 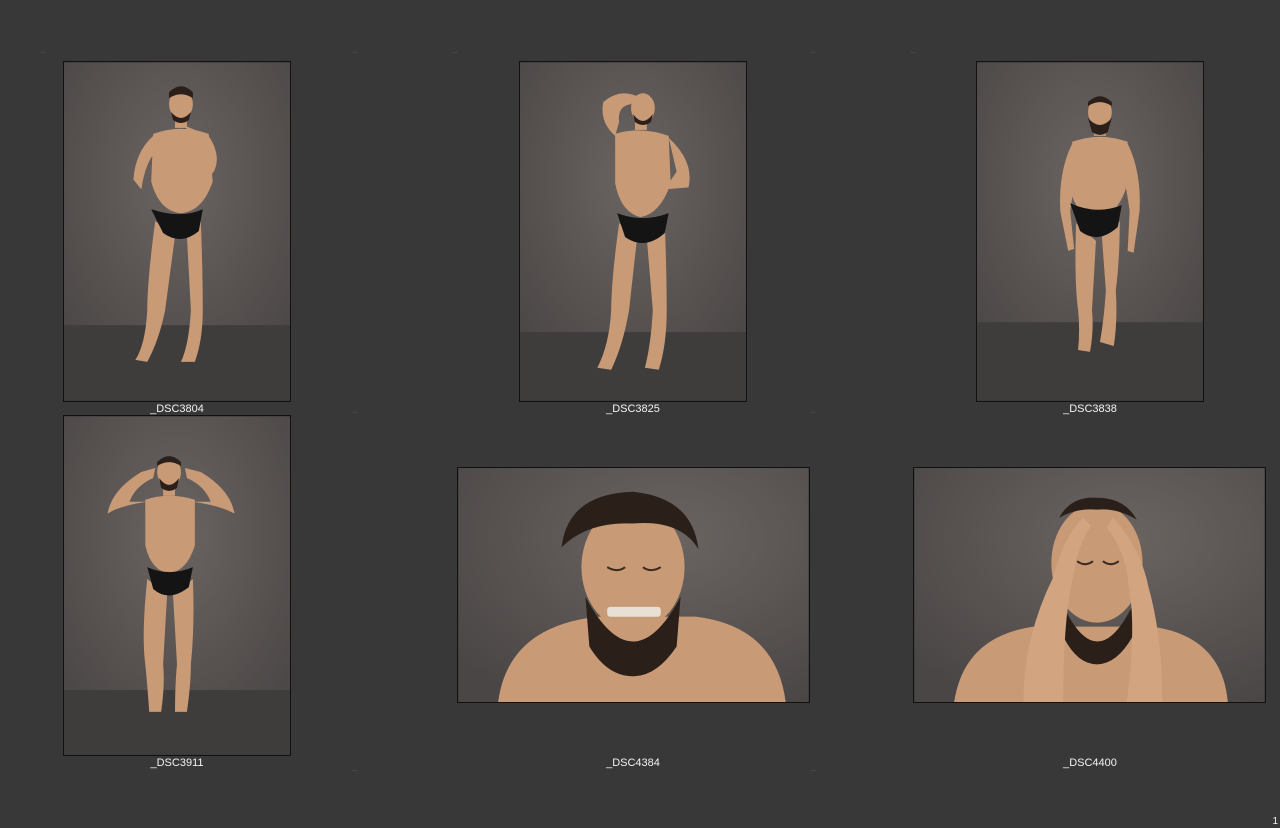 I want to click on photo-filename-label: _DSC3838, so click(x=1090, y=409).